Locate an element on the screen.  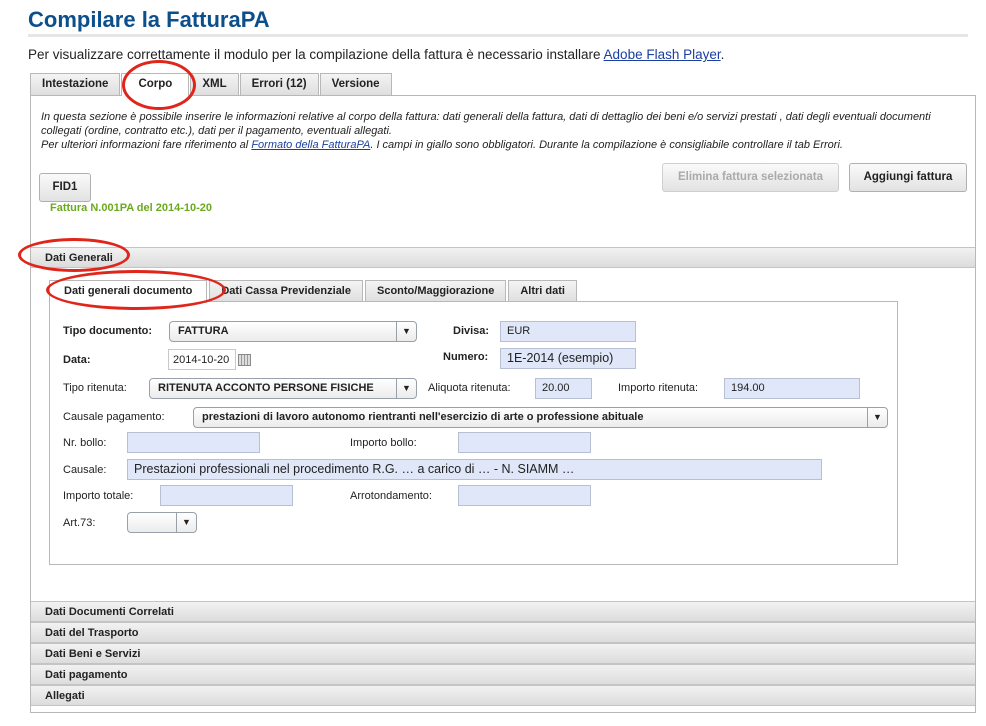
add-invoice-button: Aggiungi fattura is located at coordinates (908, 177).